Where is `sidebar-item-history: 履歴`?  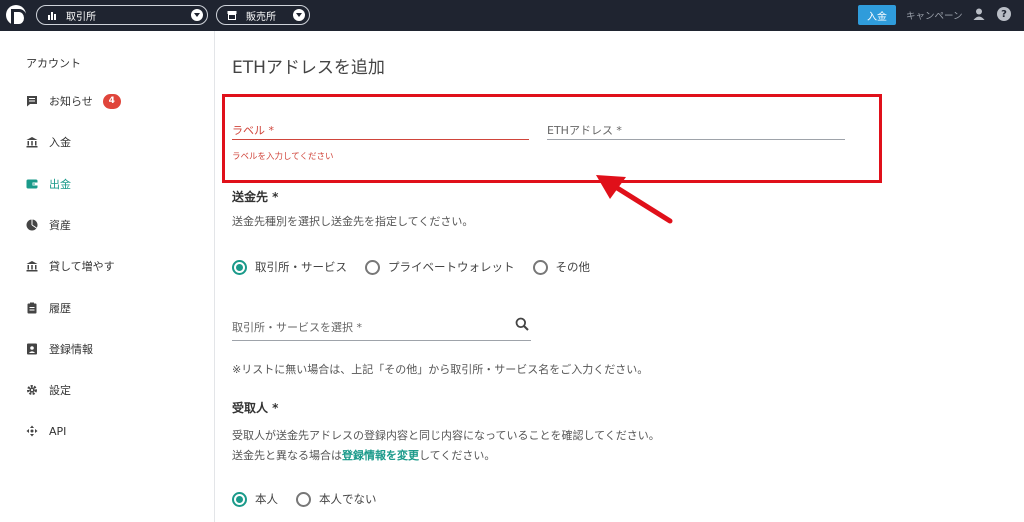 sidebar-item-history: 履歴 is located at coordinates (48, 308).